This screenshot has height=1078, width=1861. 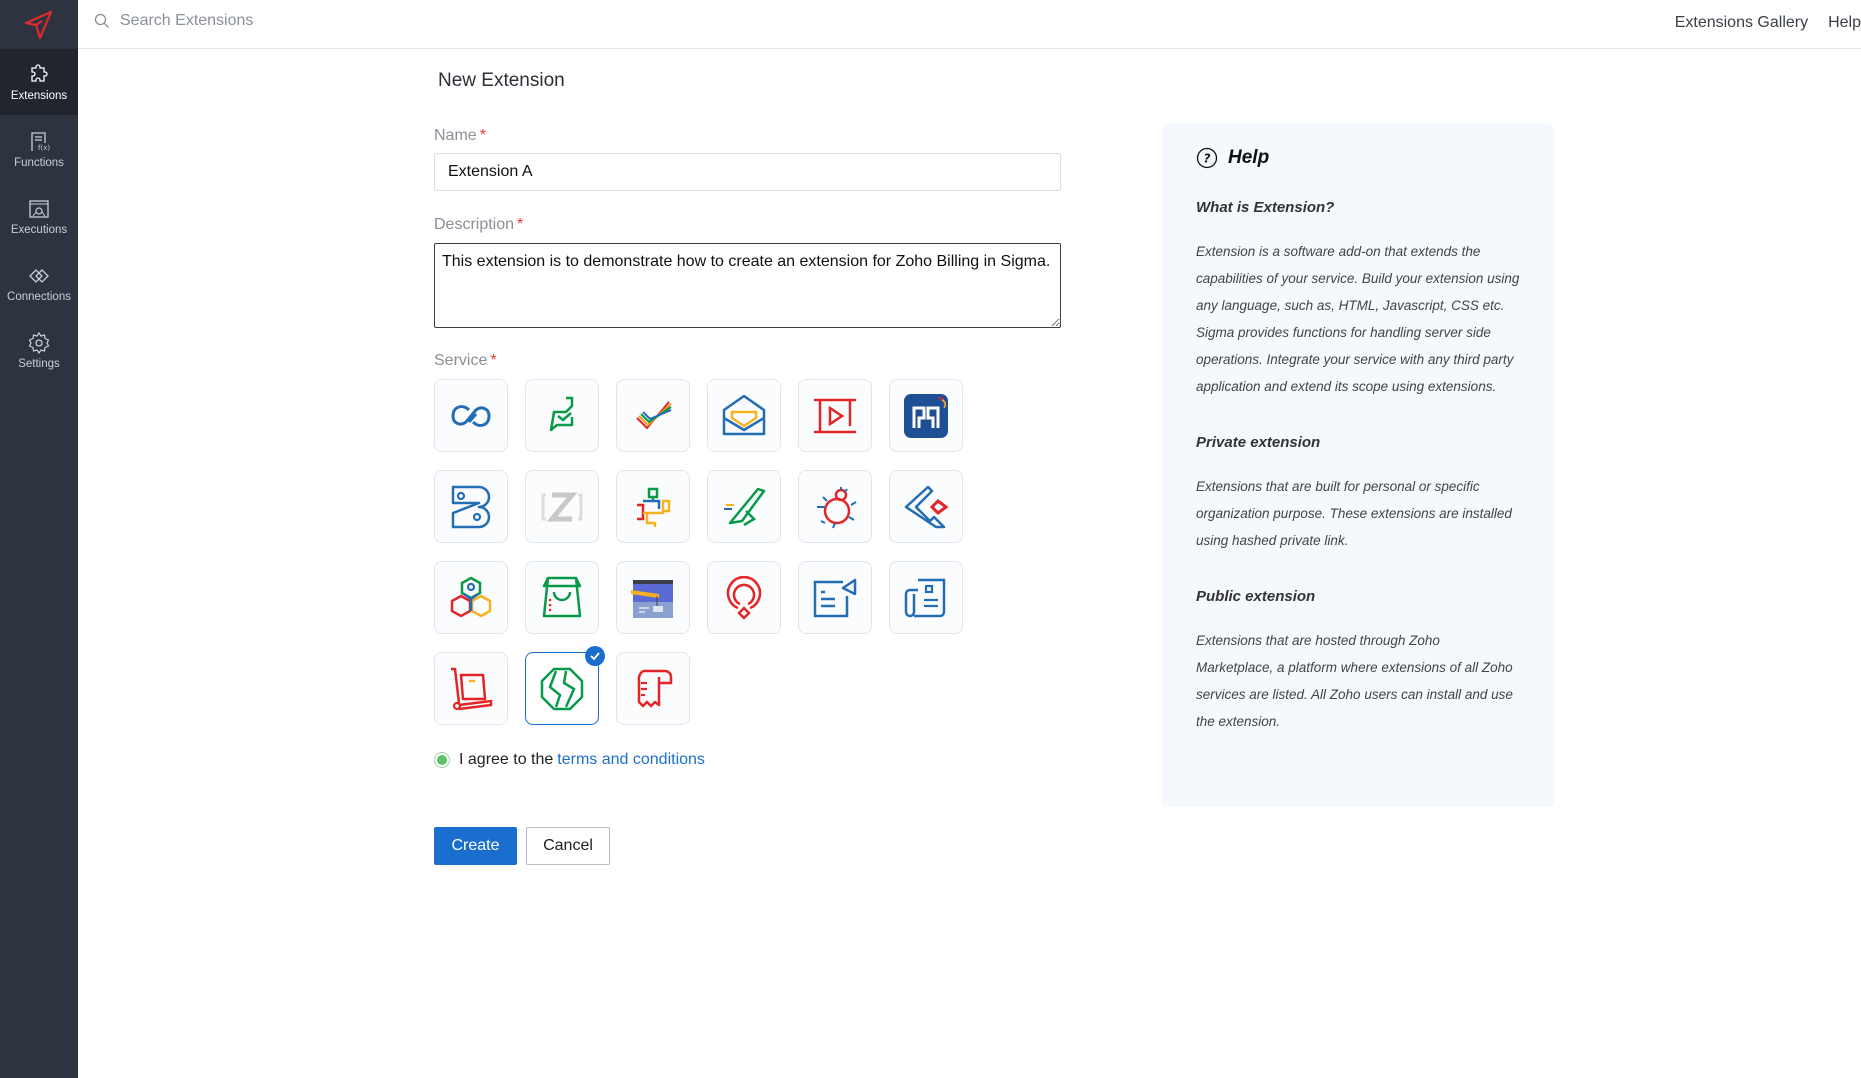 I want to click on extensions-gallery-link: Extensions Gallery, so click(x=1741, y=23).